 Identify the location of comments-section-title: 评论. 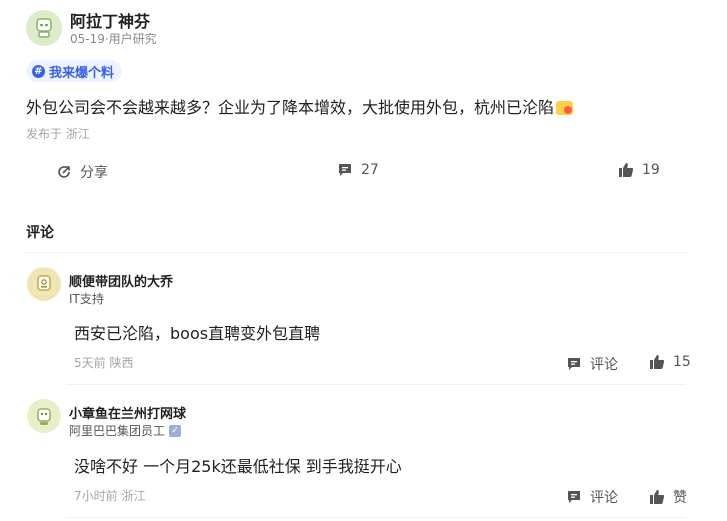
(40, 233).